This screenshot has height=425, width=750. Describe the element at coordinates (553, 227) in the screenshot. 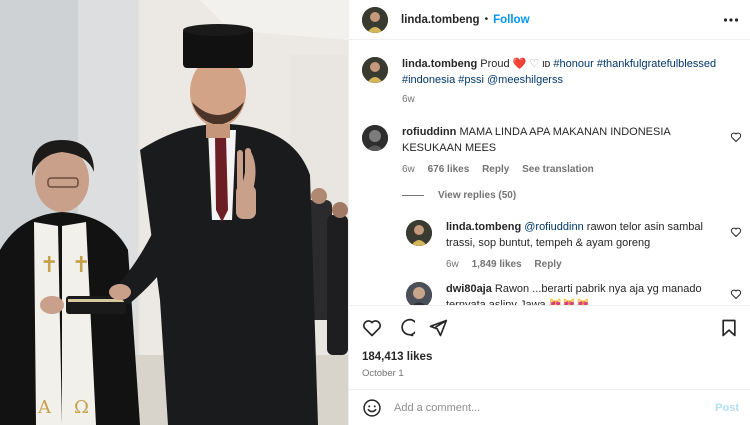

I see `reply-mention: @rofiuddinn` at that location.